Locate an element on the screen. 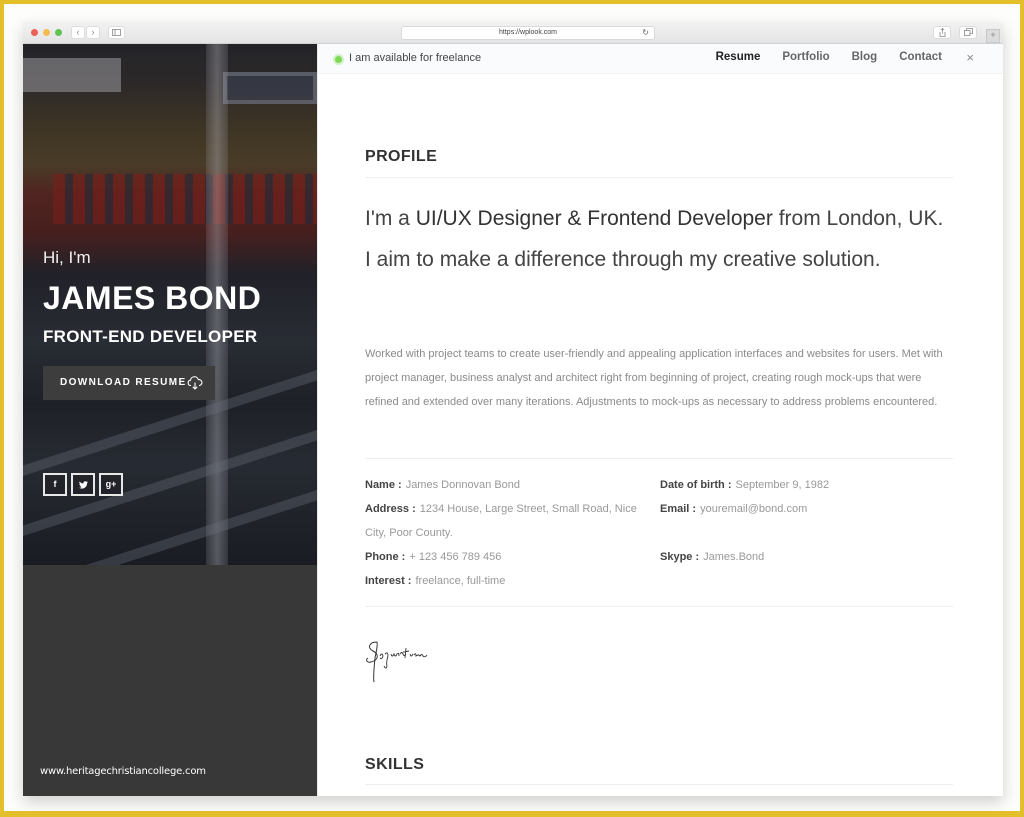  nav-portfolio: Portfolio is located at coordinates (805, 57).